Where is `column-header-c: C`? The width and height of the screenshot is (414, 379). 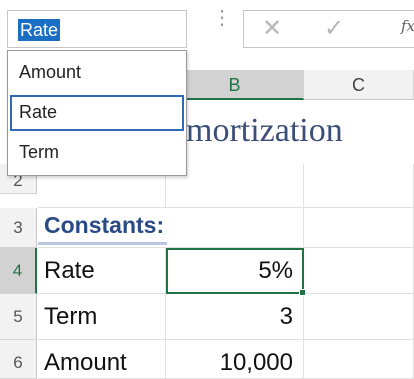 column-header-c: C is located at coordinates (359, 85).